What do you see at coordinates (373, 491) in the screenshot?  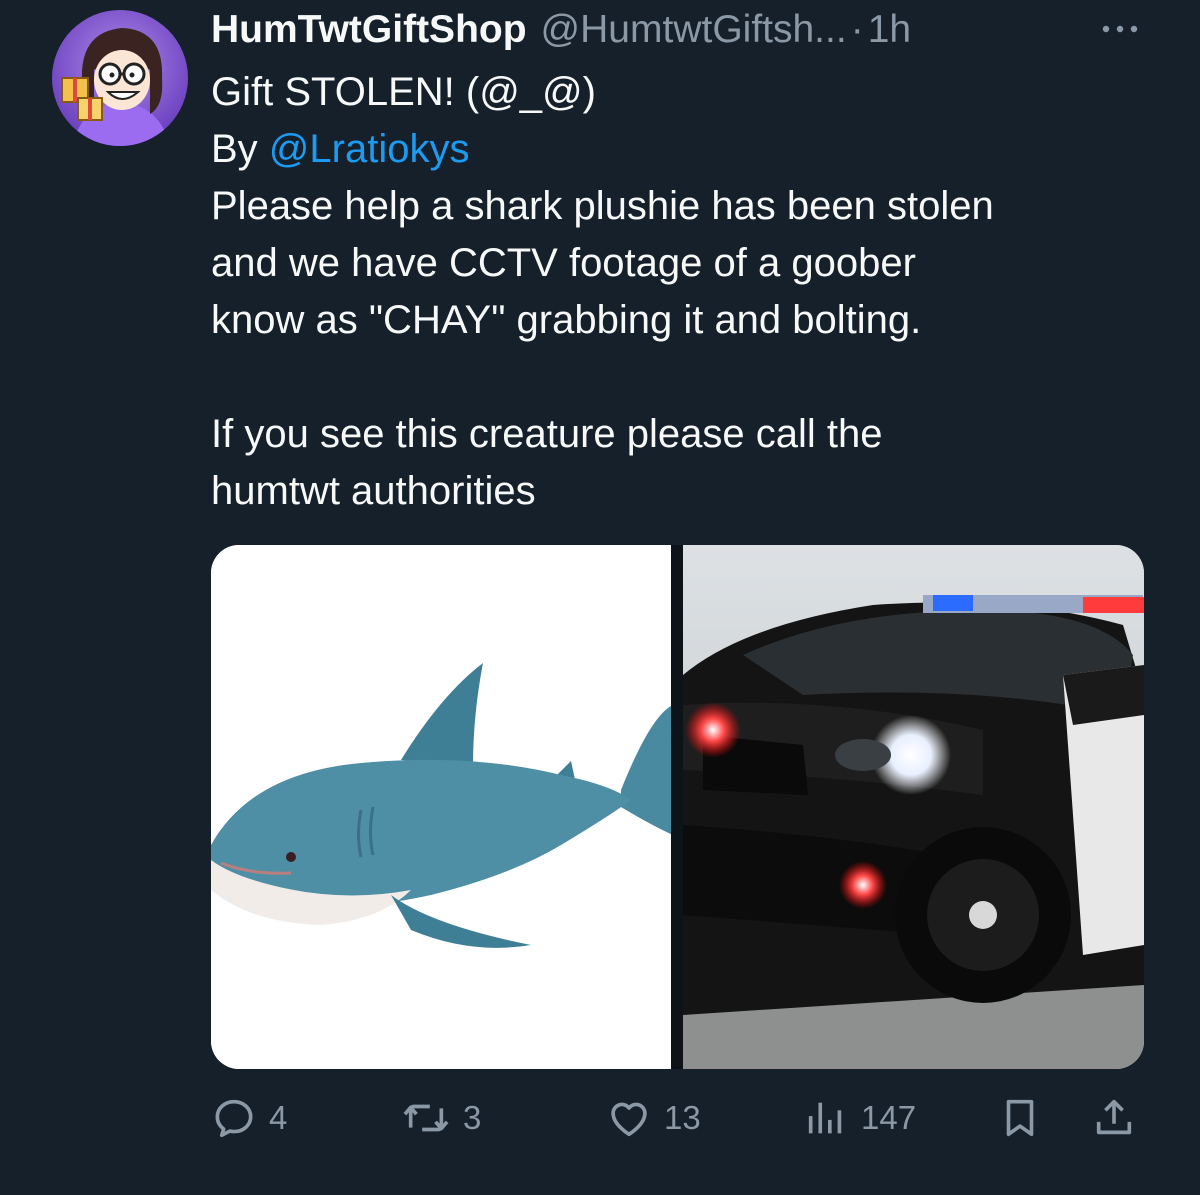 I see `tweet-body-line: humtwt authorities` at bounding box center [373, 491].